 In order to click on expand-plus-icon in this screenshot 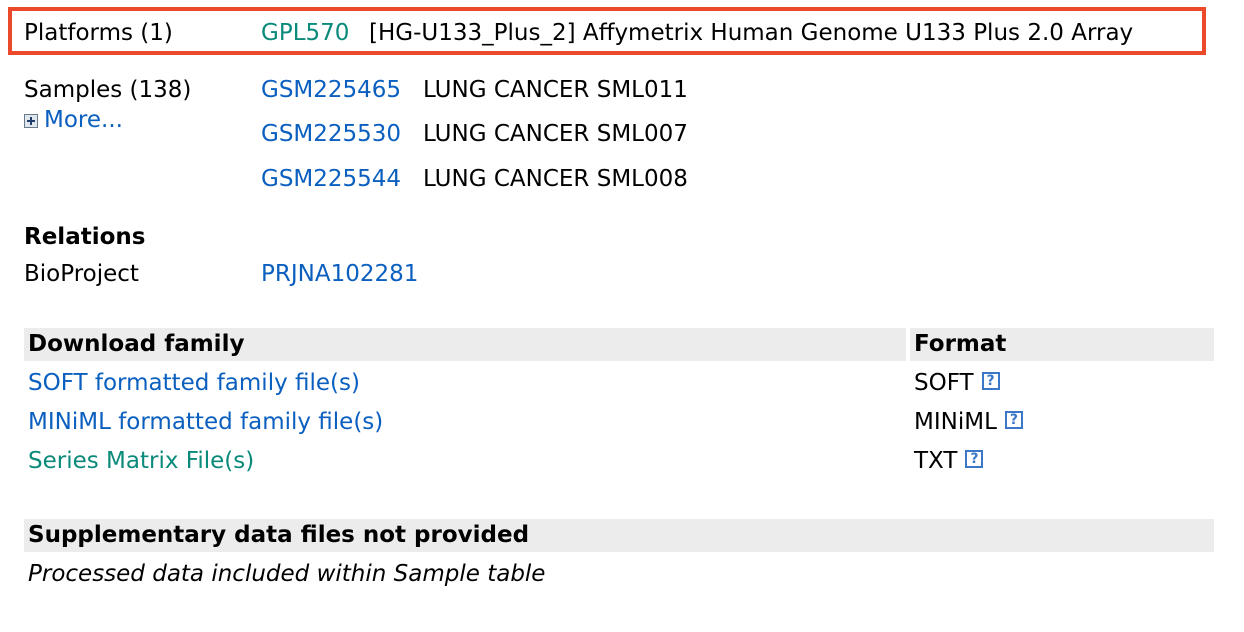, I will do `click(31, 120)`.